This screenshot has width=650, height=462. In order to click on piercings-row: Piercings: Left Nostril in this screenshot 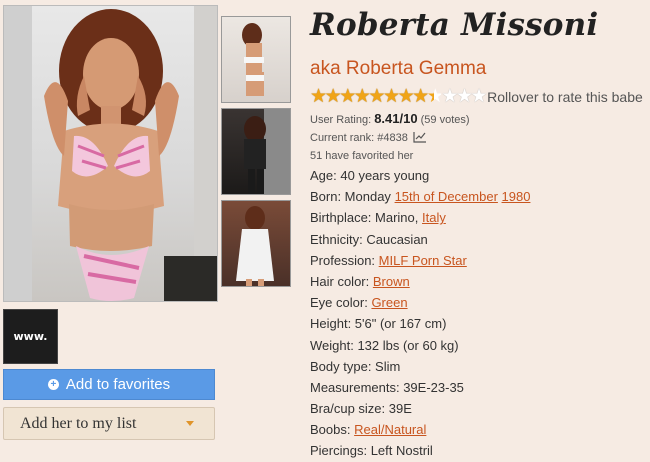, I will do `click(371, 451)`.